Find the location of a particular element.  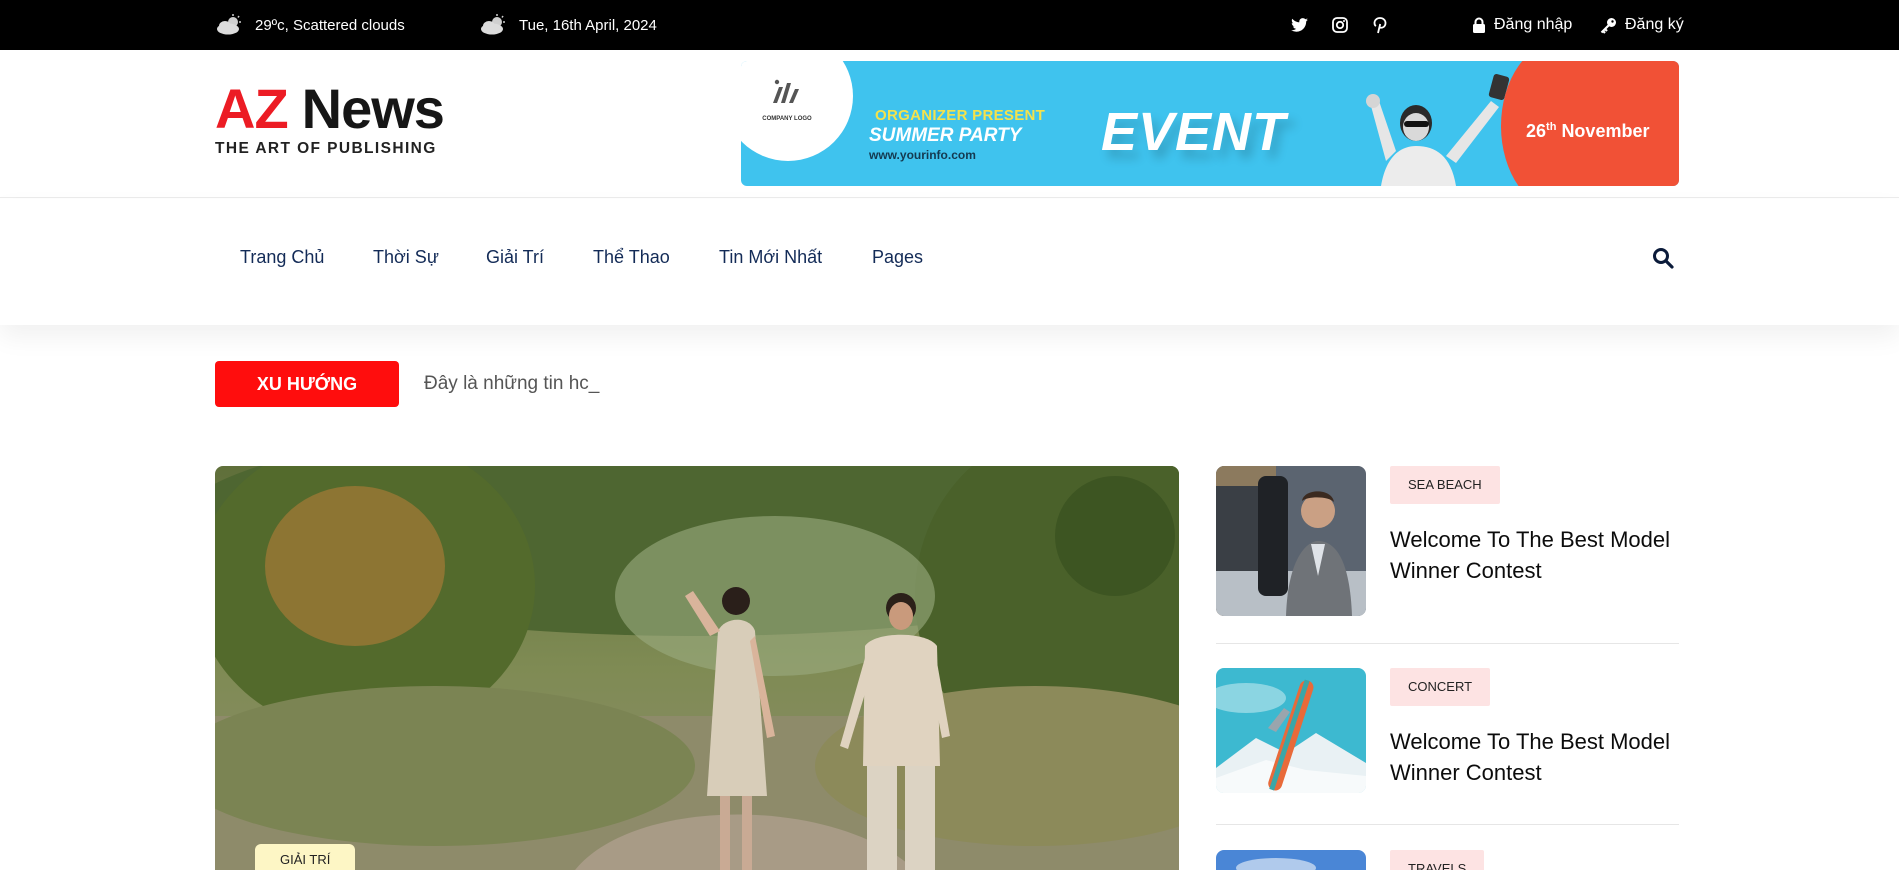

lock-icon is located at coordinates (1479, 25).